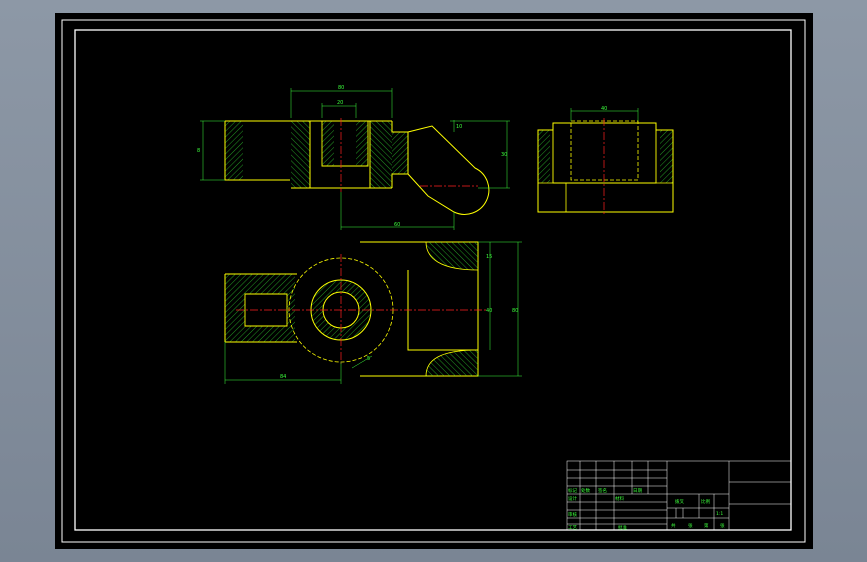 This screenshot has width=867, height=562. I want to click on tb-checker: 审核, so click(572, 514).